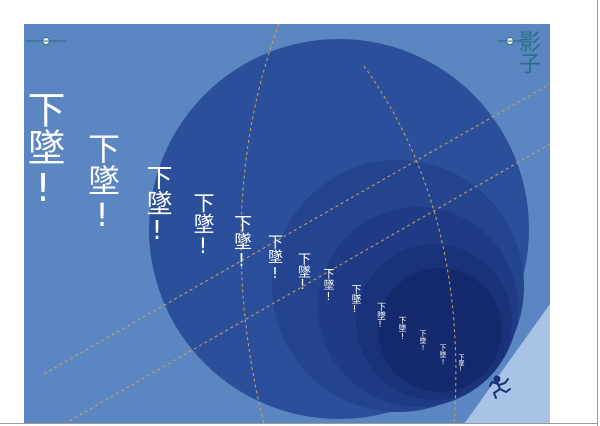 The width and height of the screenshot is (600, 426). Describe the element at coordinates (527, 52) in the screenshot. I see `poster-title: 影子` at that location.